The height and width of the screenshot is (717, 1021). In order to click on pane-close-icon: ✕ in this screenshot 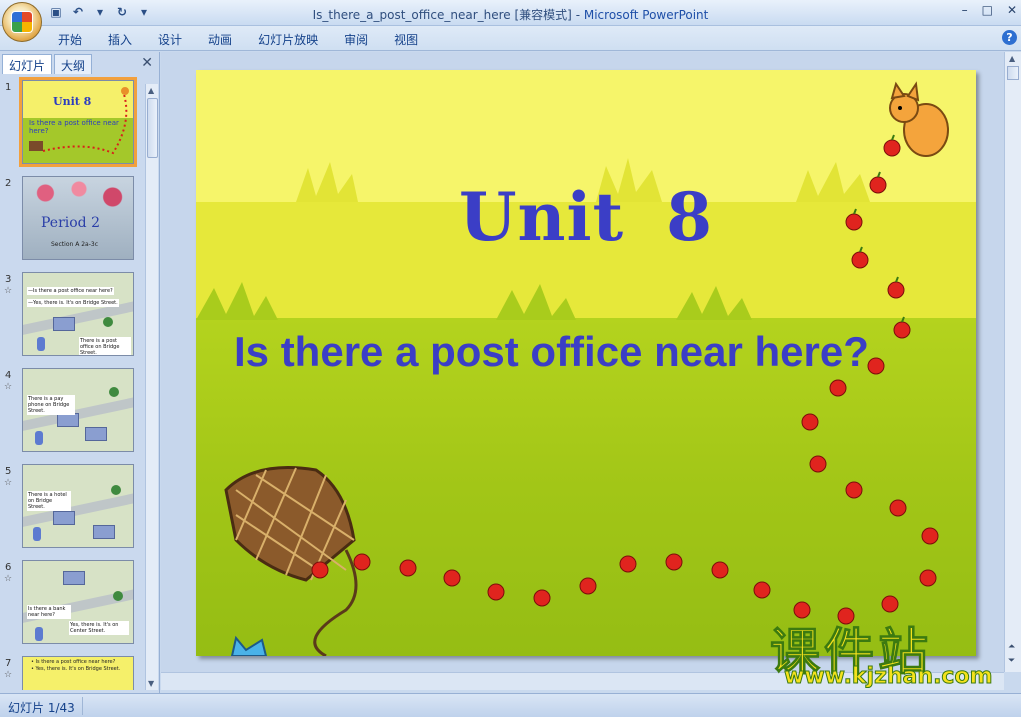, I will do `click(147, 63)`.